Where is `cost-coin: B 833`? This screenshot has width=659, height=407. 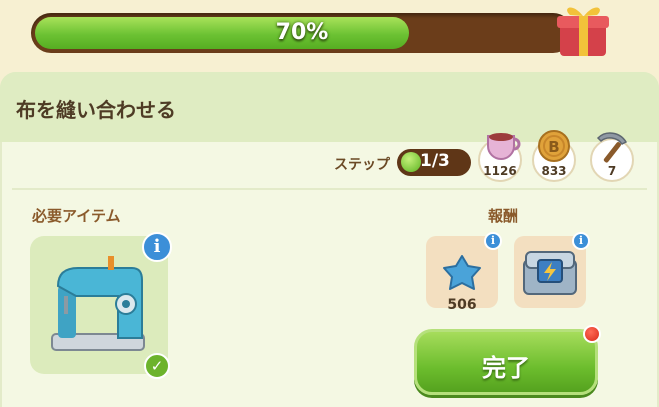
cost-coin: B 833 is located at coordinates (555, 156).